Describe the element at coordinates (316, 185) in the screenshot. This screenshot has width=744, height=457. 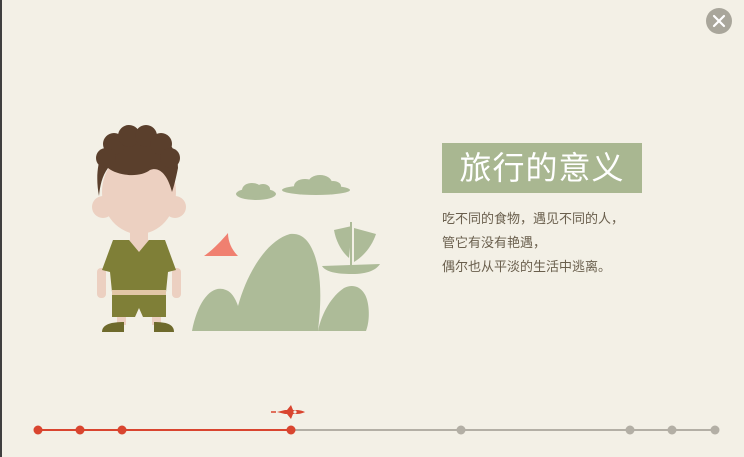
I see `cloud-large` at that location.